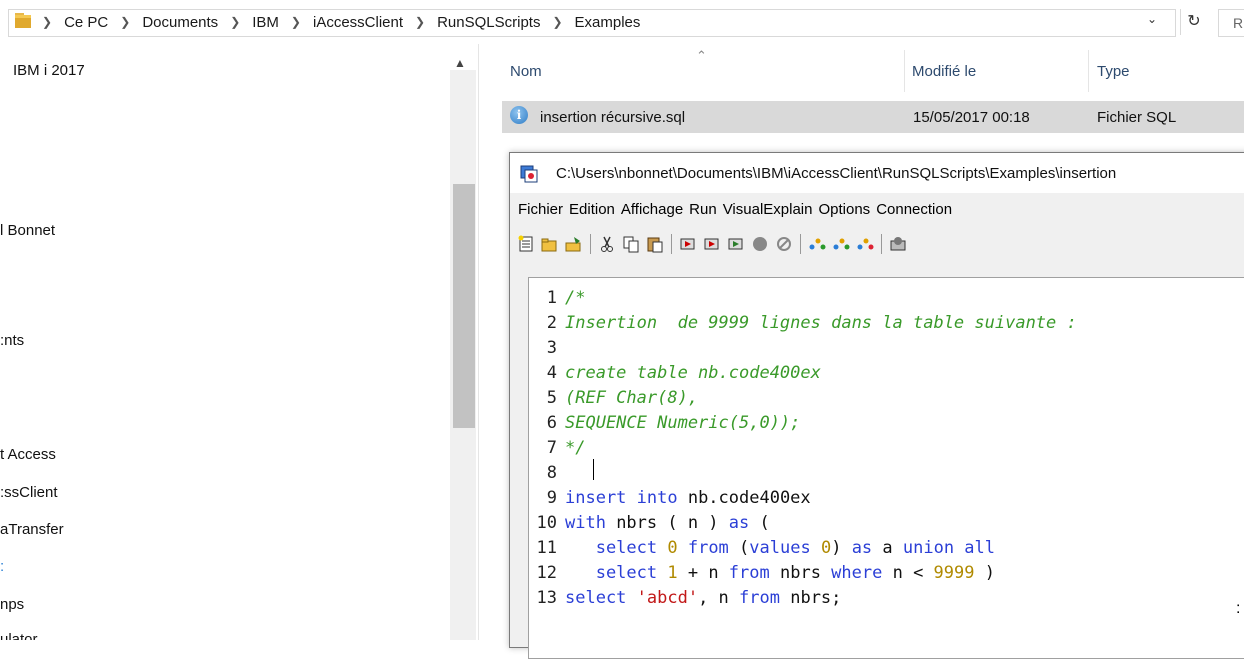  Describe the element at coordinates (688, 244) in the screenshot. I see `run-all-icon` at that location.